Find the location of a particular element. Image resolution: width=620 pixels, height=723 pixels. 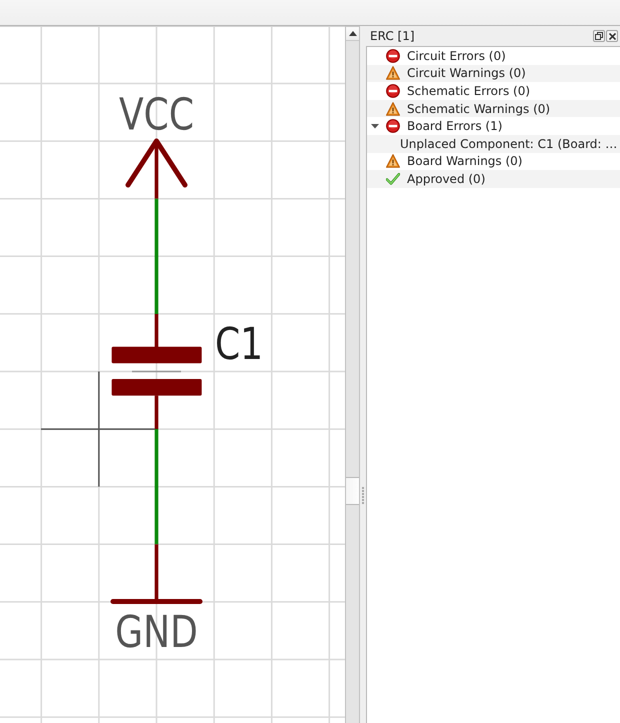

tree-item: Approved (0) is located at coordinates (493, 179).